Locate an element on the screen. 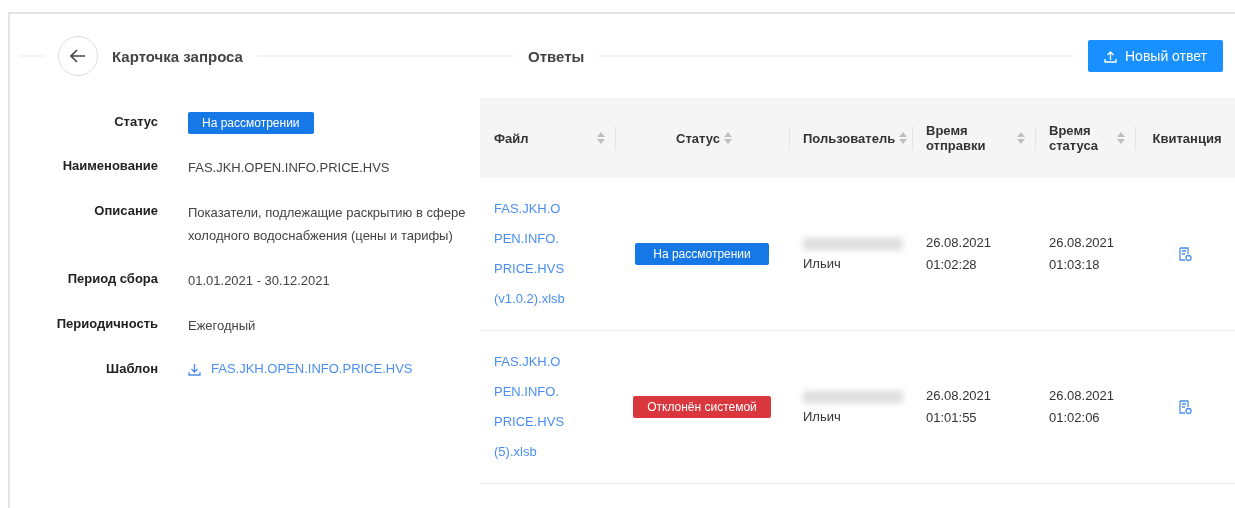 Image resolution: width=1235 pixels, height=508 pixels. column-header: Файл is located at coordinates (547, 138).